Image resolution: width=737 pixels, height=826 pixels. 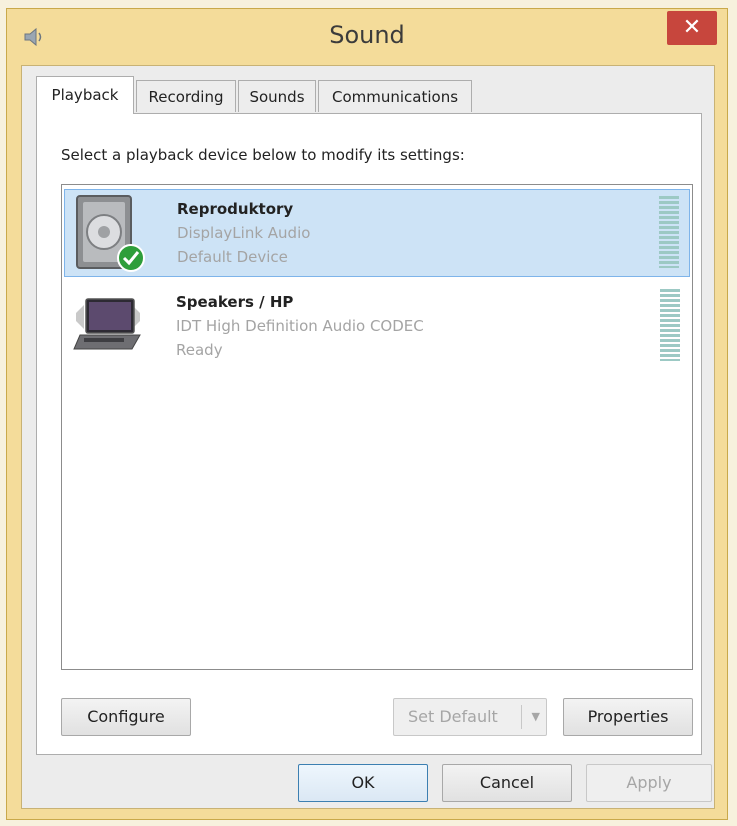 I want to click on chevron-down-icon: ▼, so click(x=536, y=717).